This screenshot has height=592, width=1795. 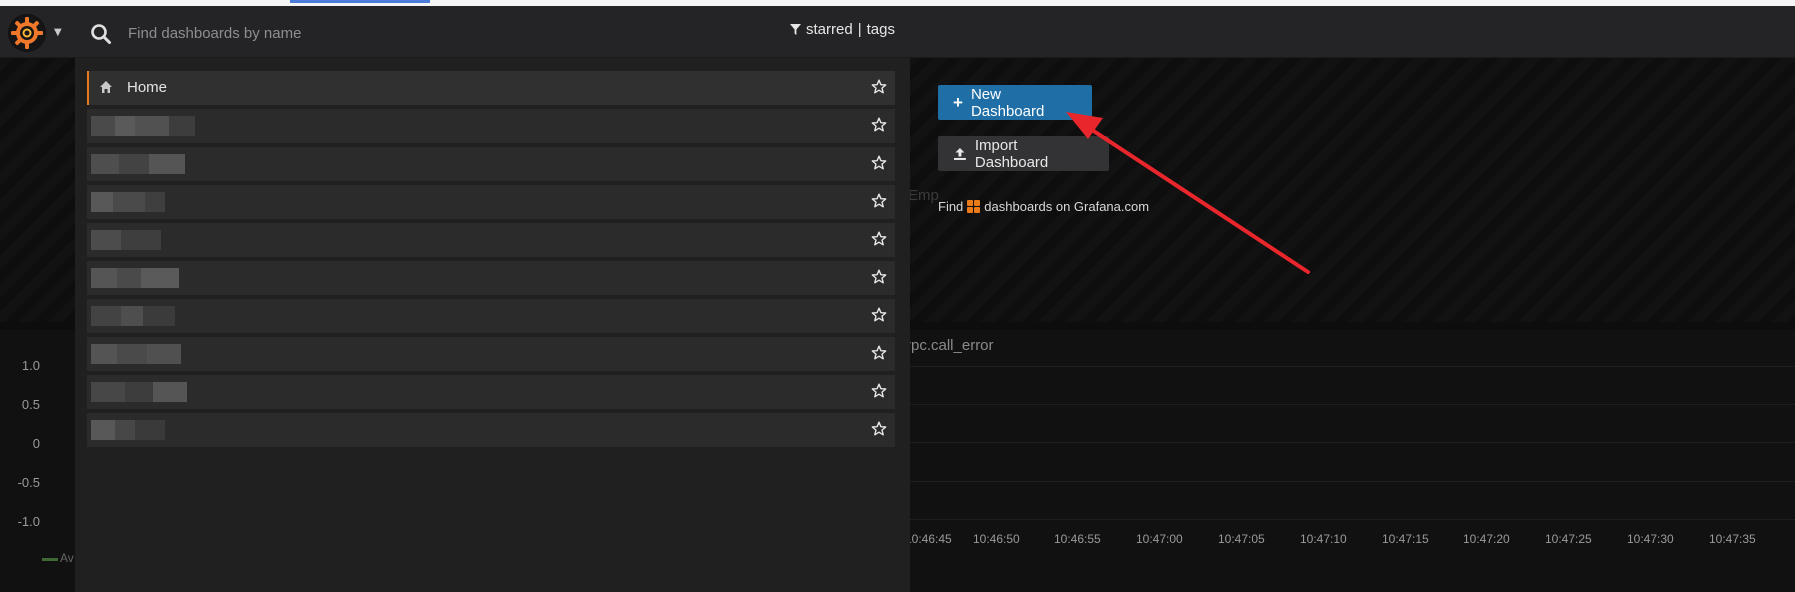 What do you see at coordinates (1323, 539) in the screenshot?
I see `x-tick-label: 10:47:10` at bounding box center [1323, 539].